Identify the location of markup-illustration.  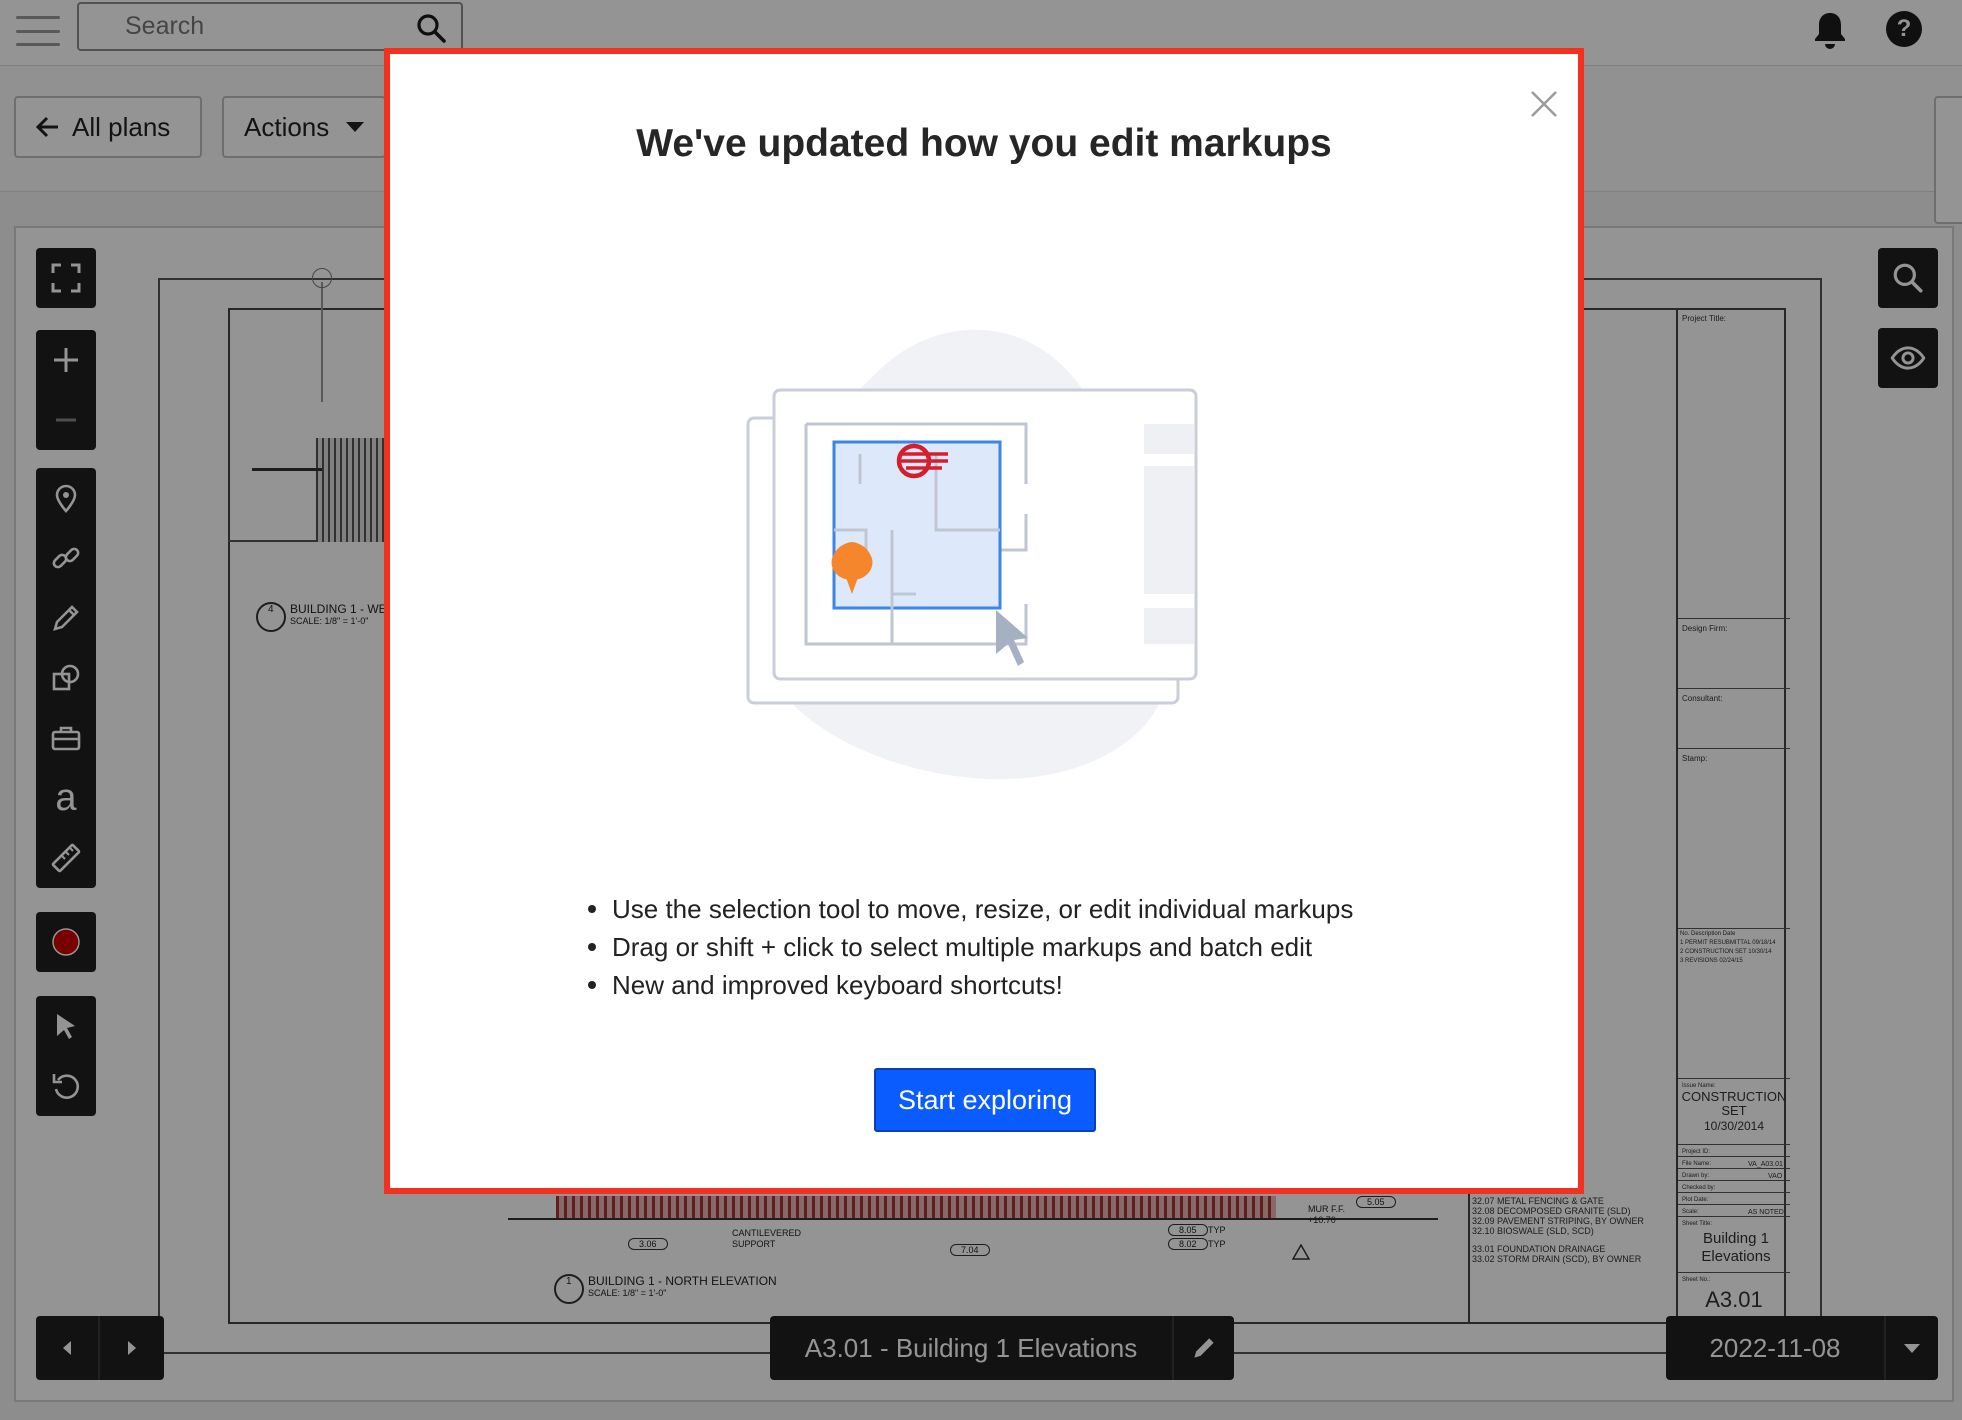
(972, 554).